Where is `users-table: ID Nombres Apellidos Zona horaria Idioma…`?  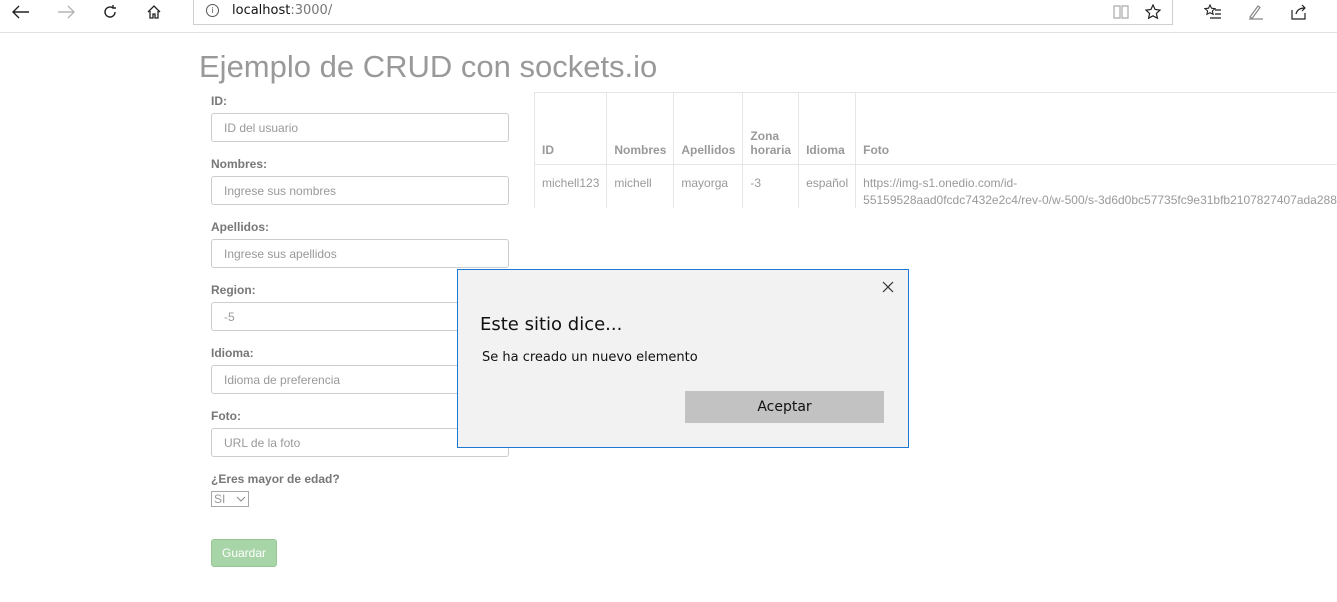
users-table: ID Nombres Apellidos Zona horaria Idioma… is located at coordinates (935, 150).